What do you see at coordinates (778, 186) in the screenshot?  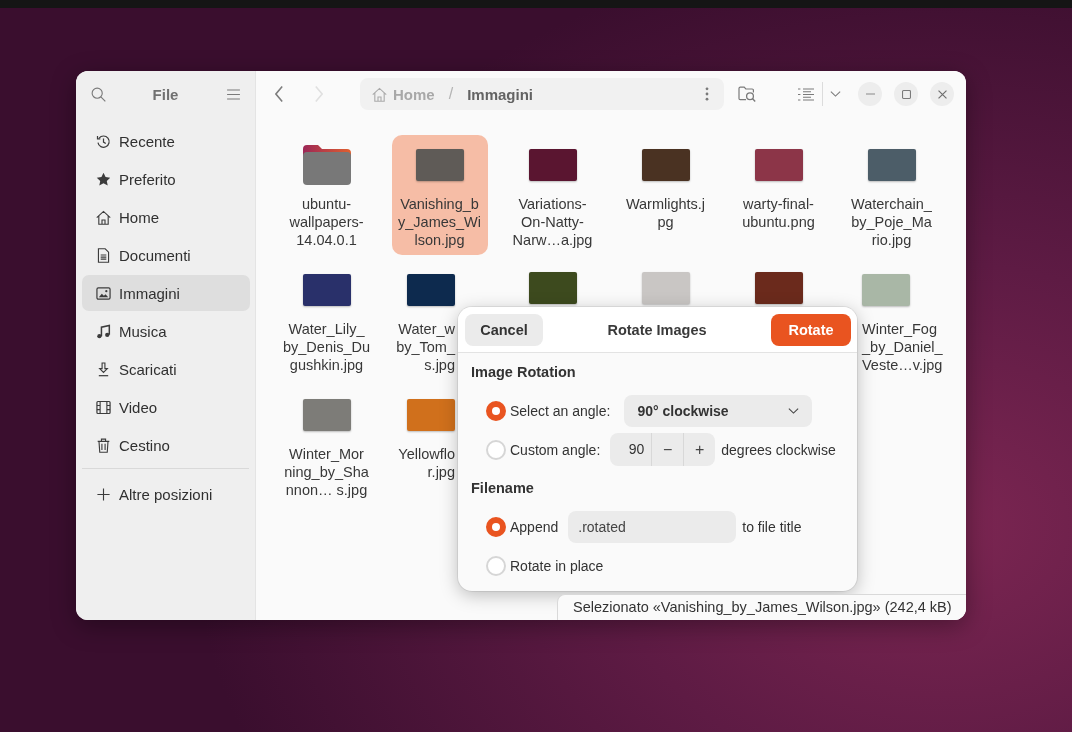 I see `file-item: warty-final- ubuntu.png` at bounding box center [778, 186].